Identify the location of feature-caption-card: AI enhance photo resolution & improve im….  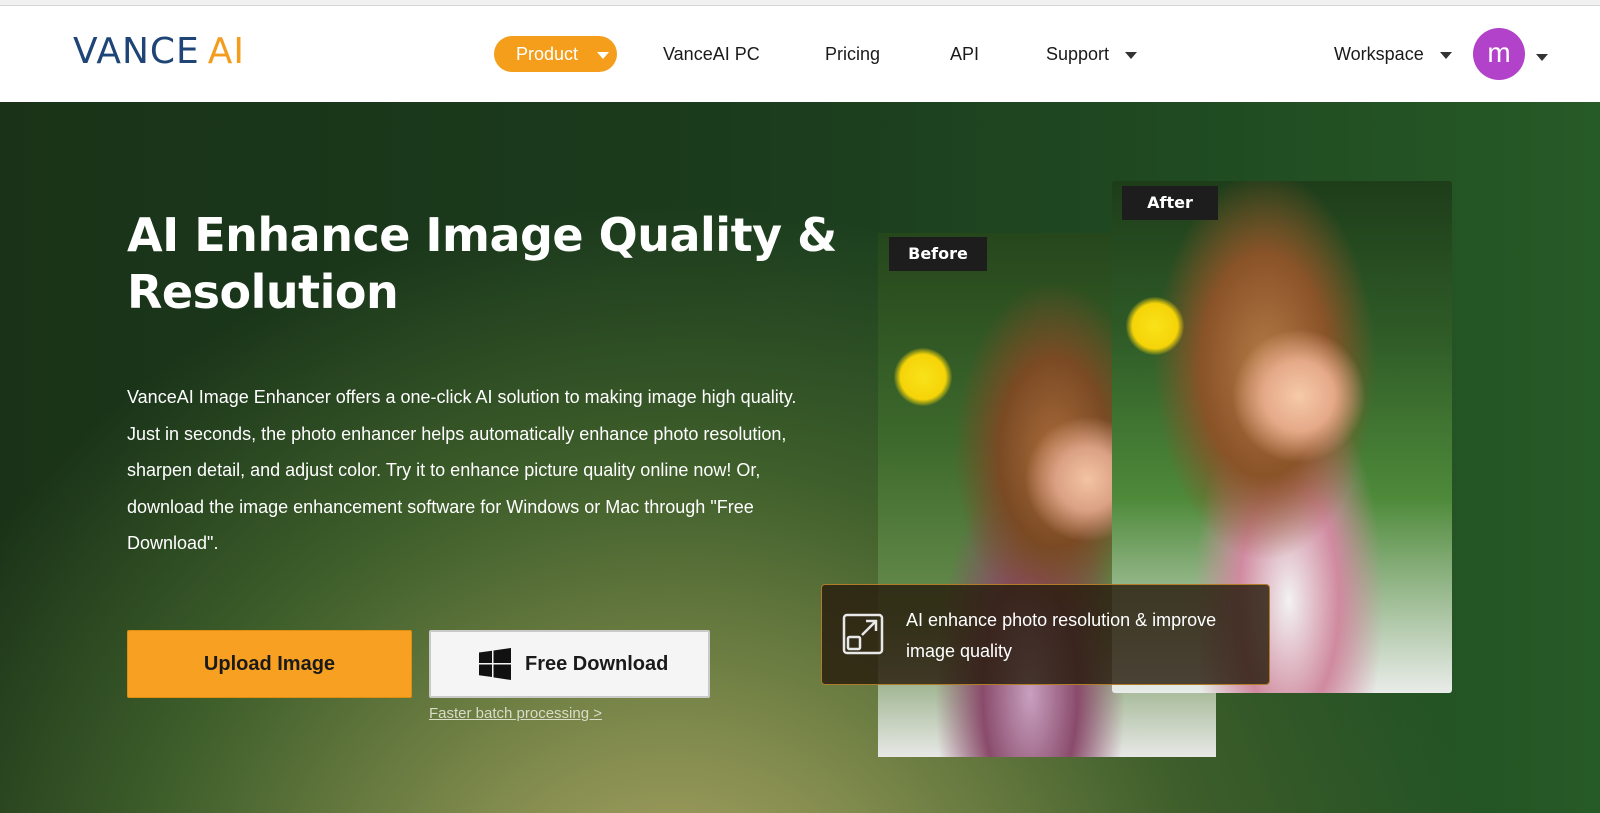
(1045, 634).